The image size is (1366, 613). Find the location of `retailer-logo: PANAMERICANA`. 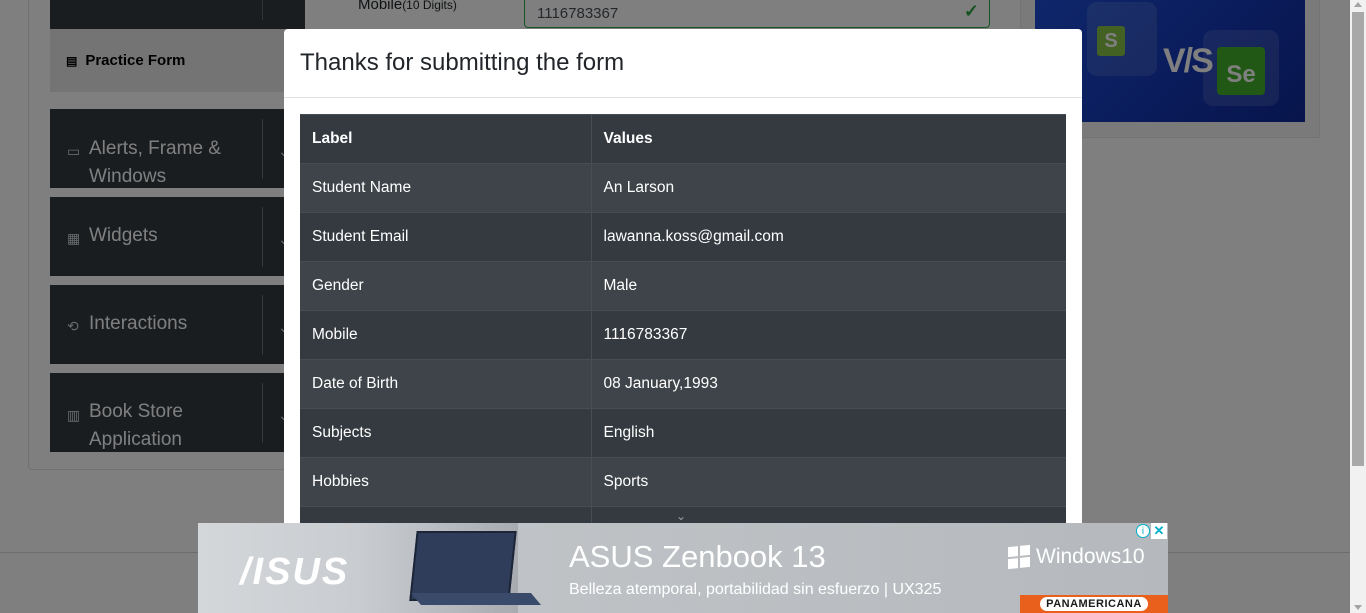

retailer-logo: PANAMERICANA is located at coordinates (1094, 604).